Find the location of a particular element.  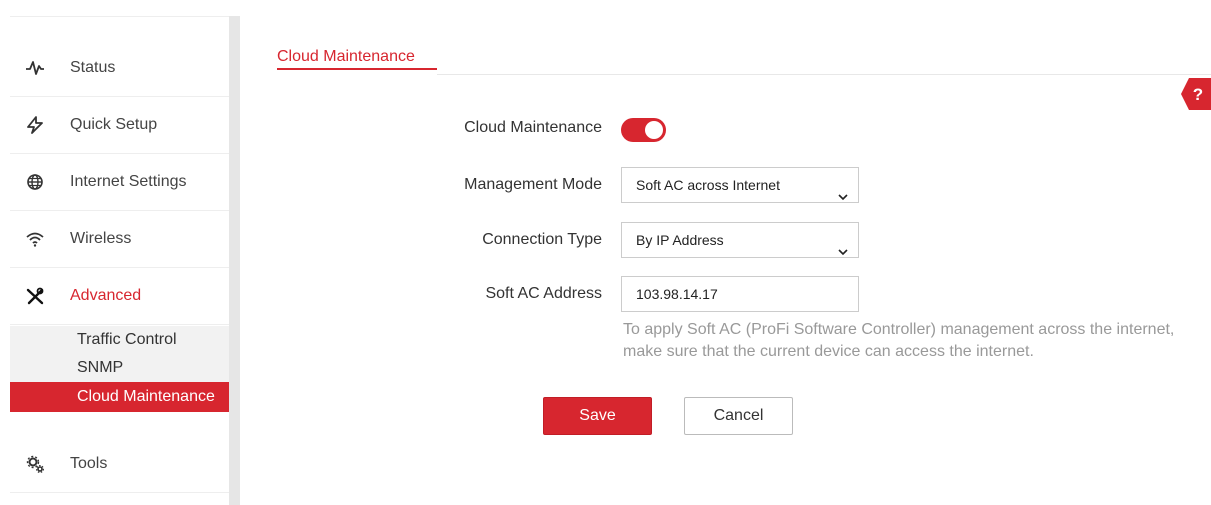

sidebar-item-label: Wireless is located at coordinates (101, 238).